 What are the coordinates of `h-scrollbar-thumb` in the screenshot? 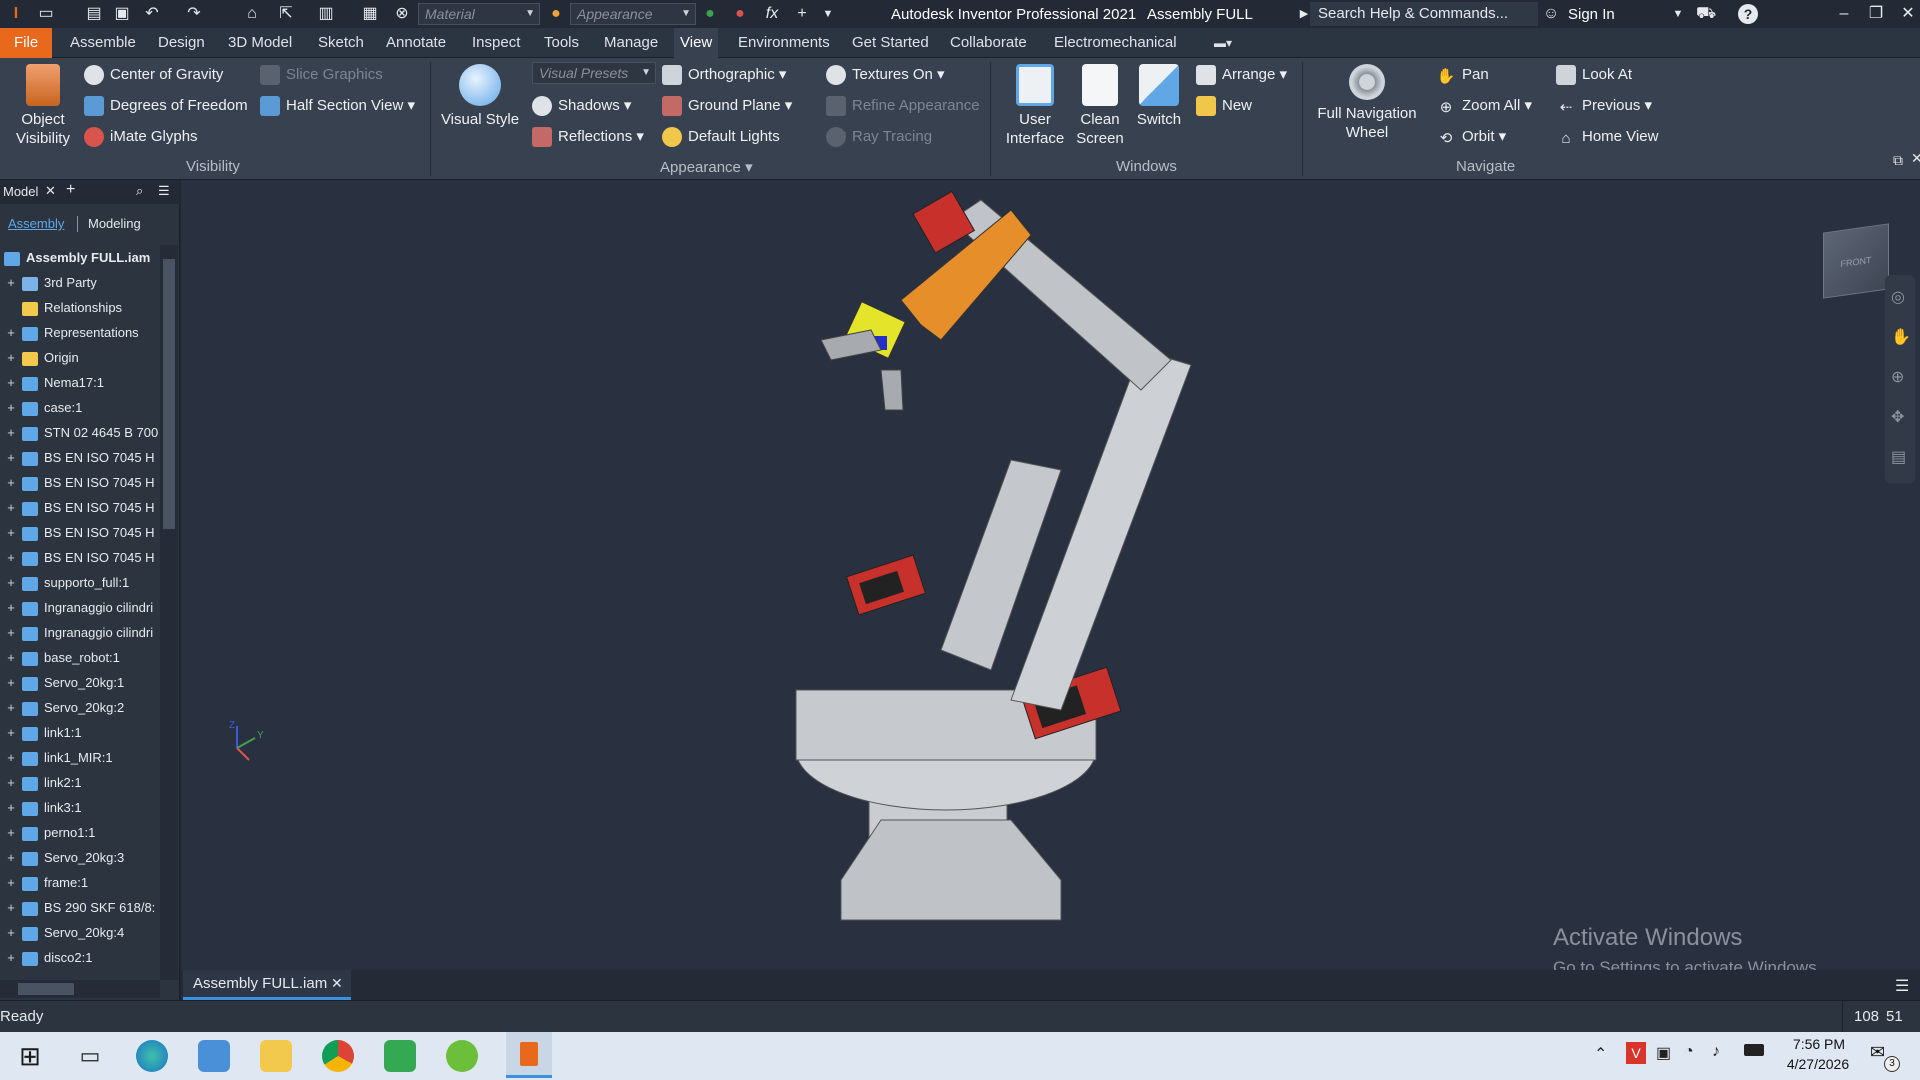 It's located at (46, 989).